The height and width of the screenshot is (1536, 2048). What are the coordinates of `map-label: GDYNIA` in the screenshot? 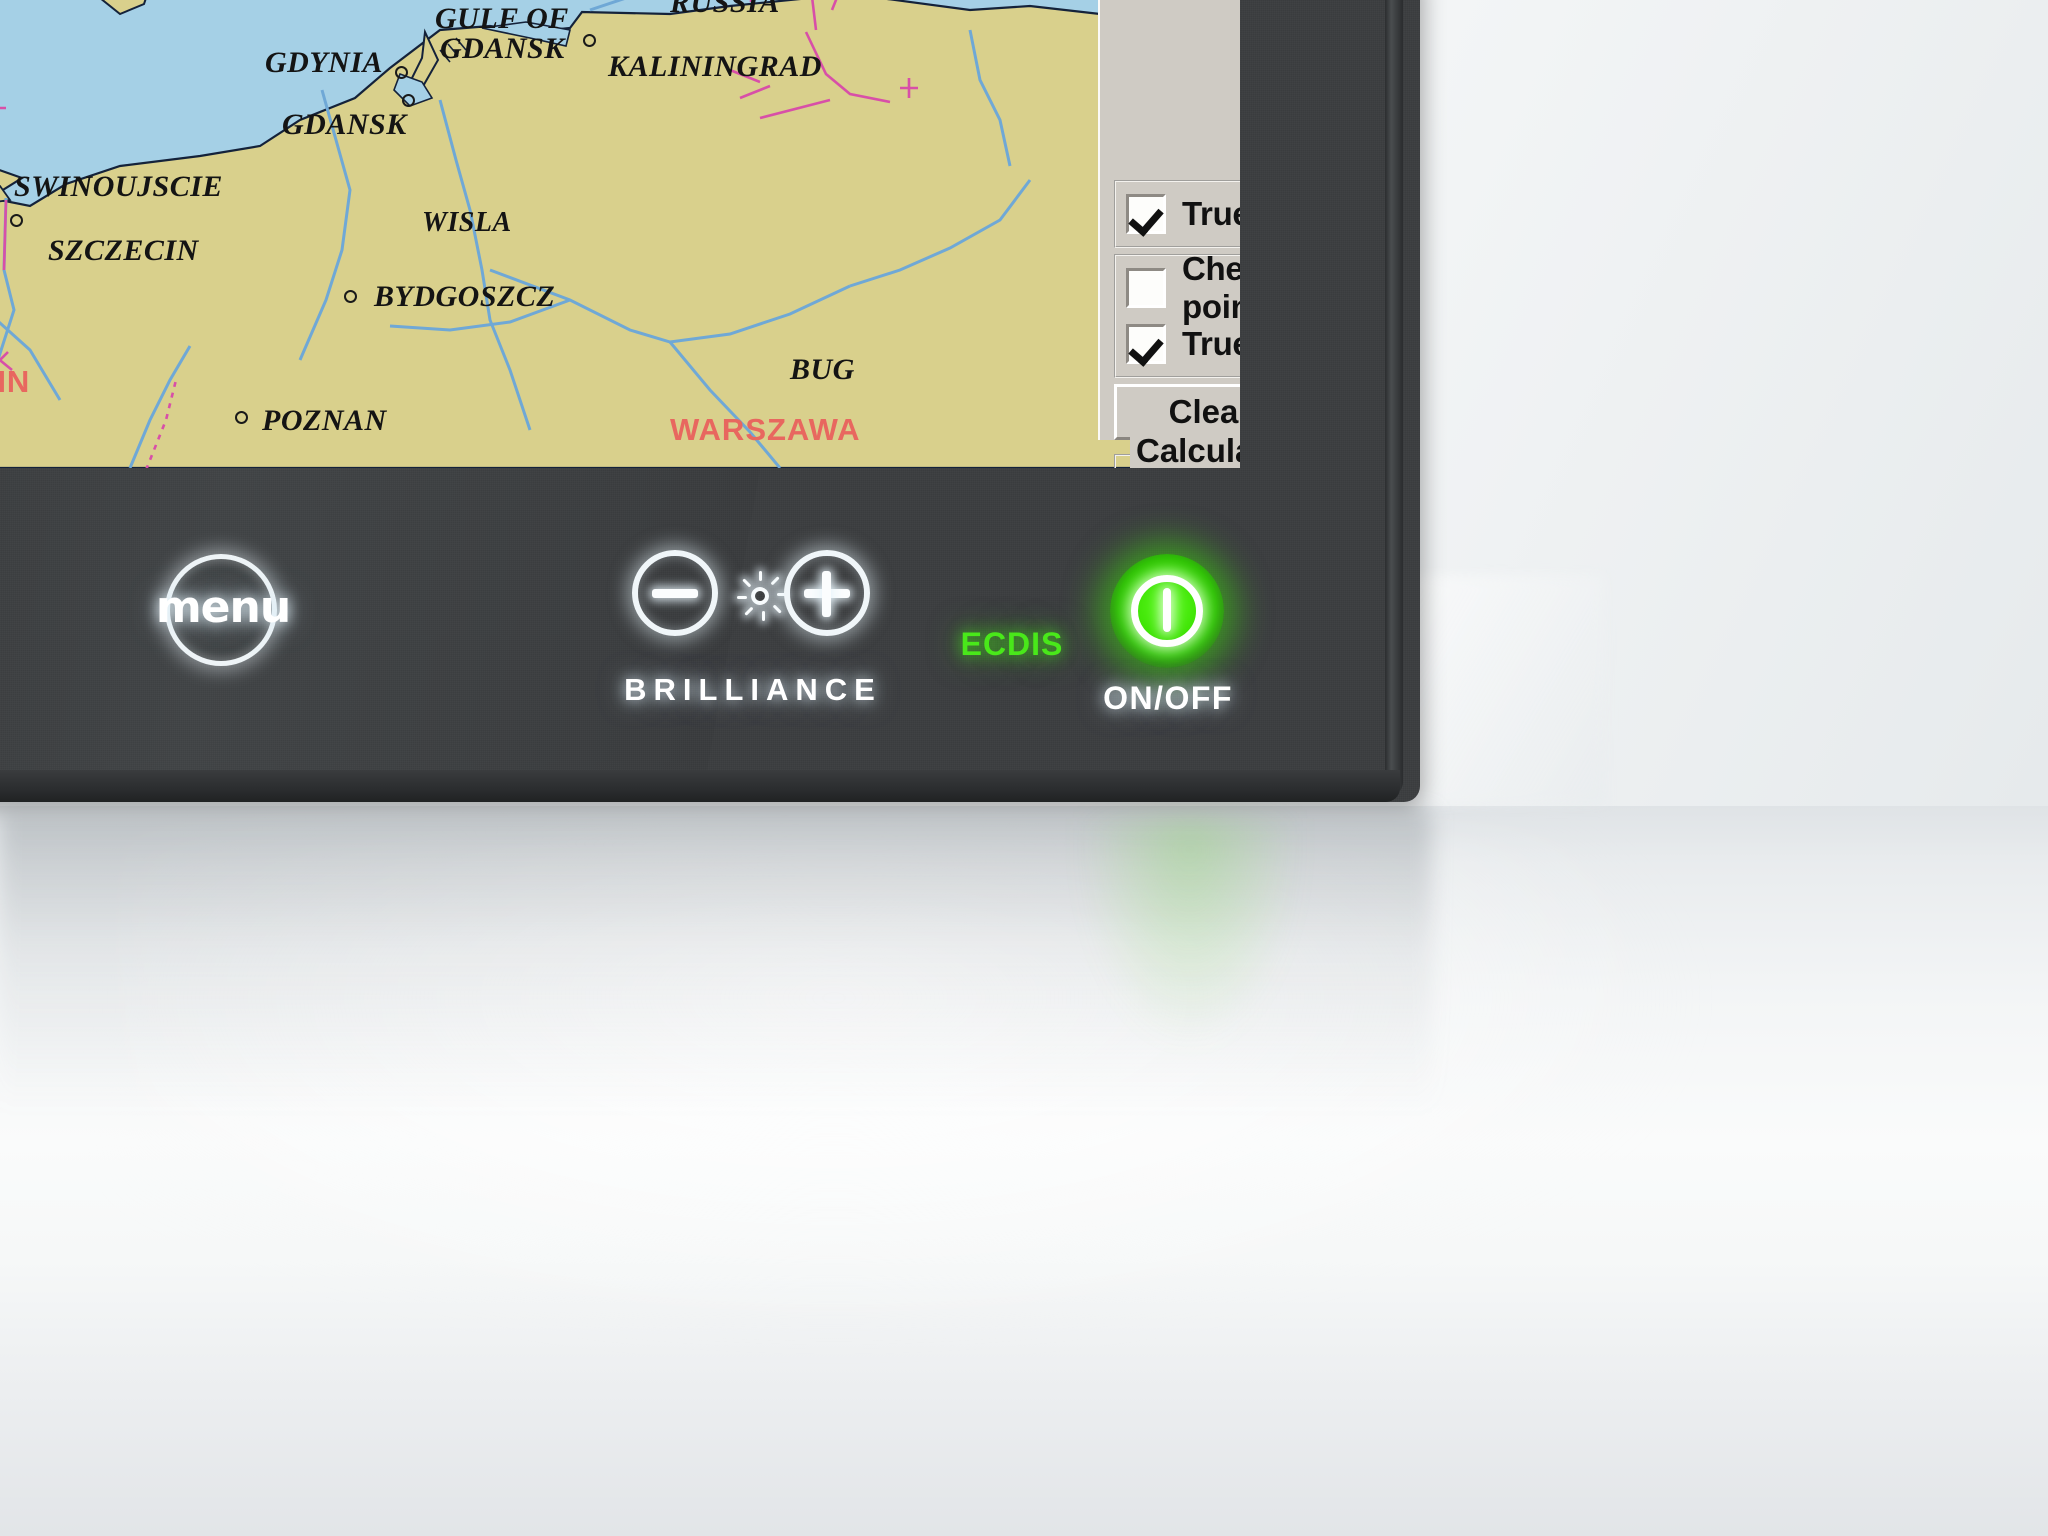 It's located at (324, 62).